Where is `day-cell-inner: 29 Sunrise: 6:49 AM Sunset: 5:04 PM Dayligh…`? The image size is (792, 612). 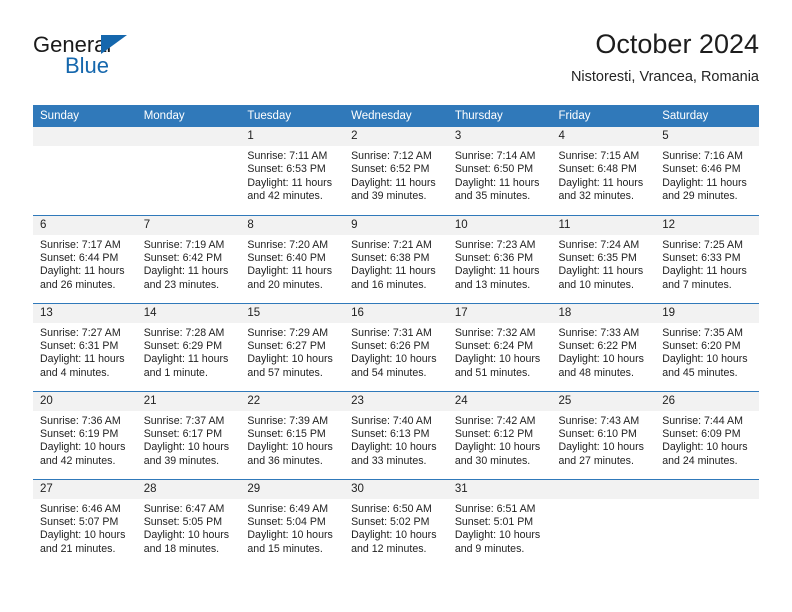
day-cell-inner: 29 Sunrise: 6:49 AM Sunset: 5:04 PM Dayligh… is located at coordinates (292, 523).